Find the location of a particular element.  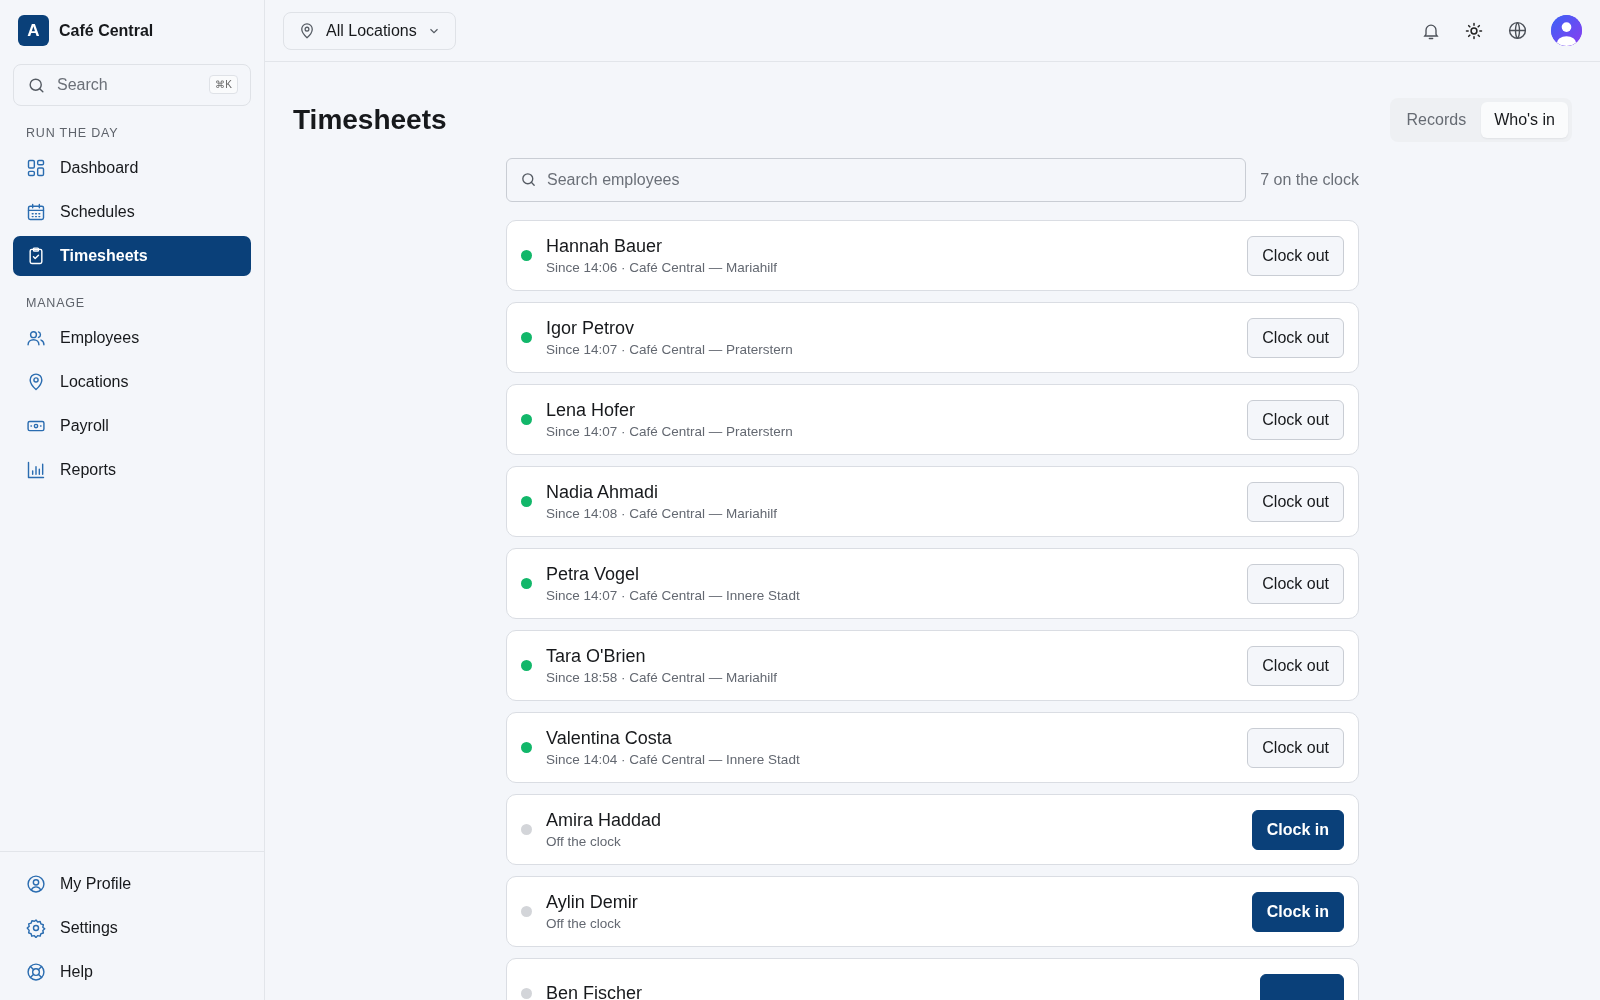

section-heading: RUN THE DAY is located at coordinates (72, 133).